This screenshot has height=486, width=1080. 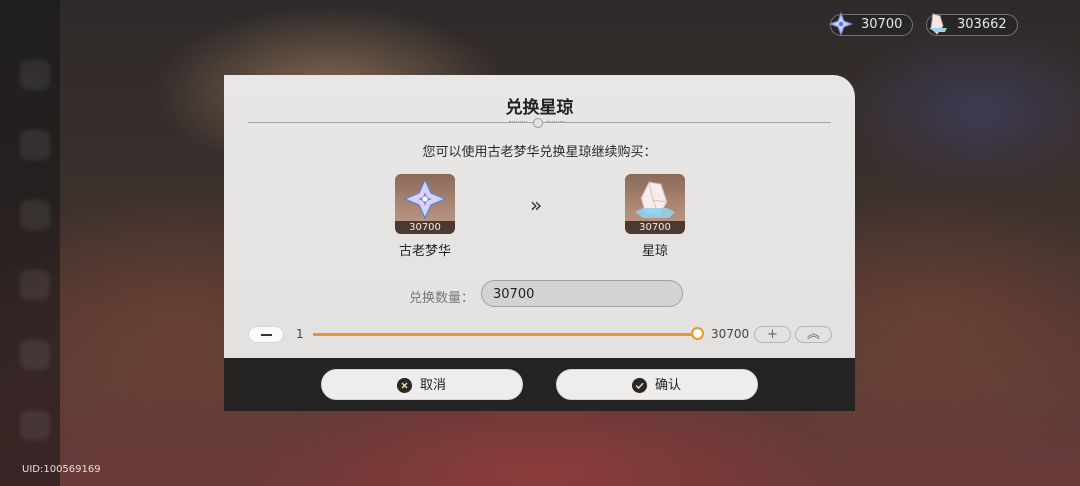 What do you see at coordinates (882, 24) in the screenshot?
I see `dreams-value: 30700` at bounding box center [882, 24].